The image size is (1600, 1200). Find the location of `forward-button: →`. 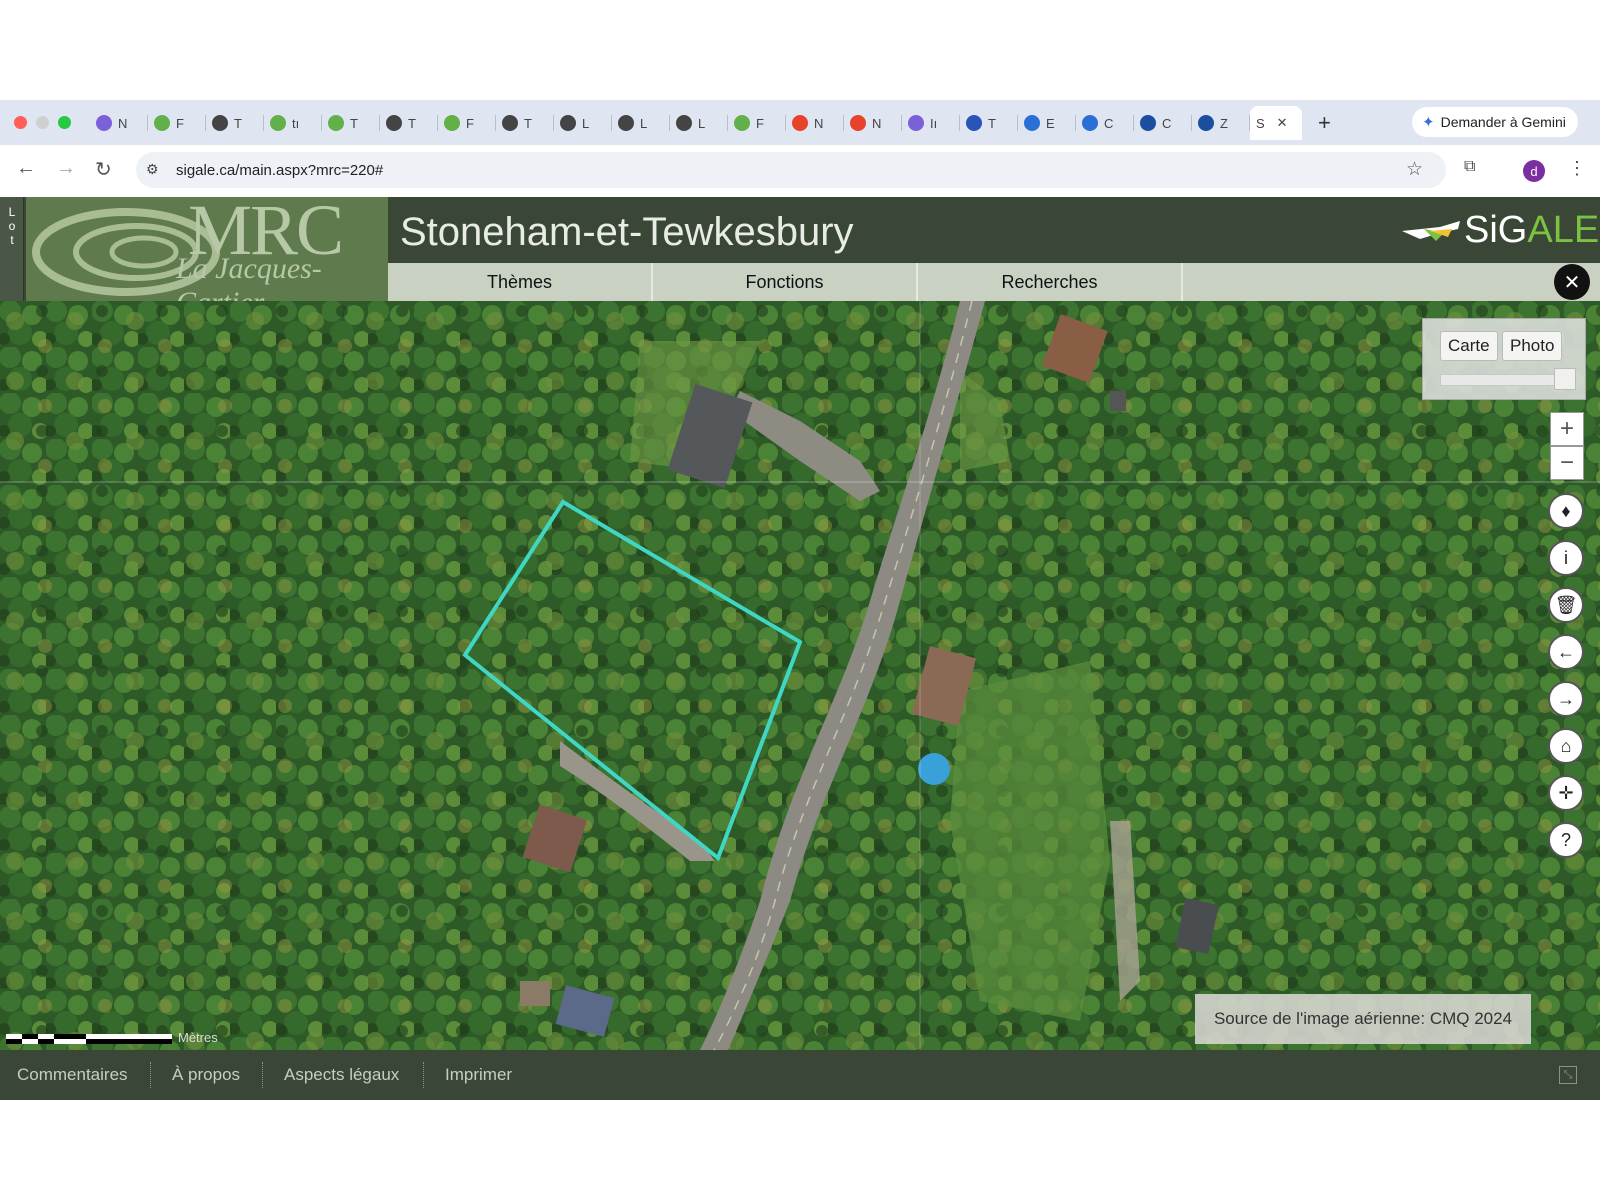

forward-button: → is located at coordinates (66, 168).